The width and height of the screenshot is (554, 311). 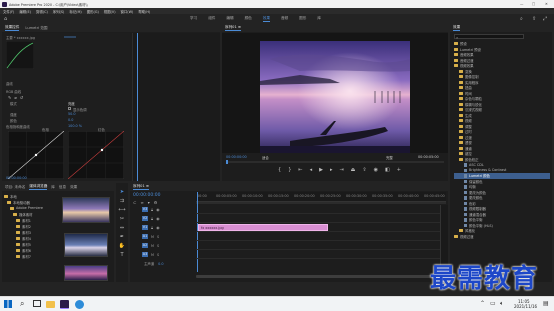 I want to click on play-icon: ▶, so click(x=321, y=170).